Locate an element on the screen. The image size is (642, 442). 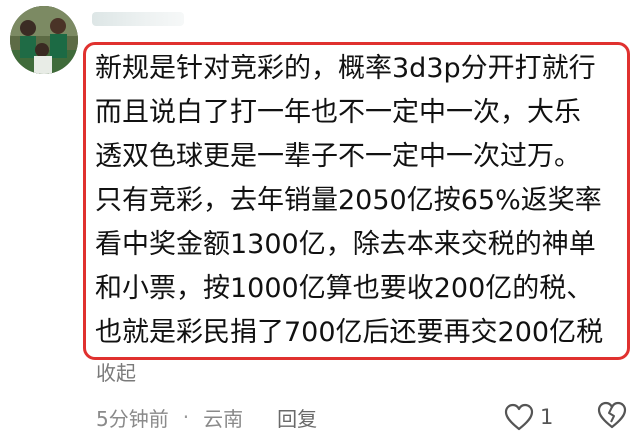
dislike-button is located at coordinates (613, 417).